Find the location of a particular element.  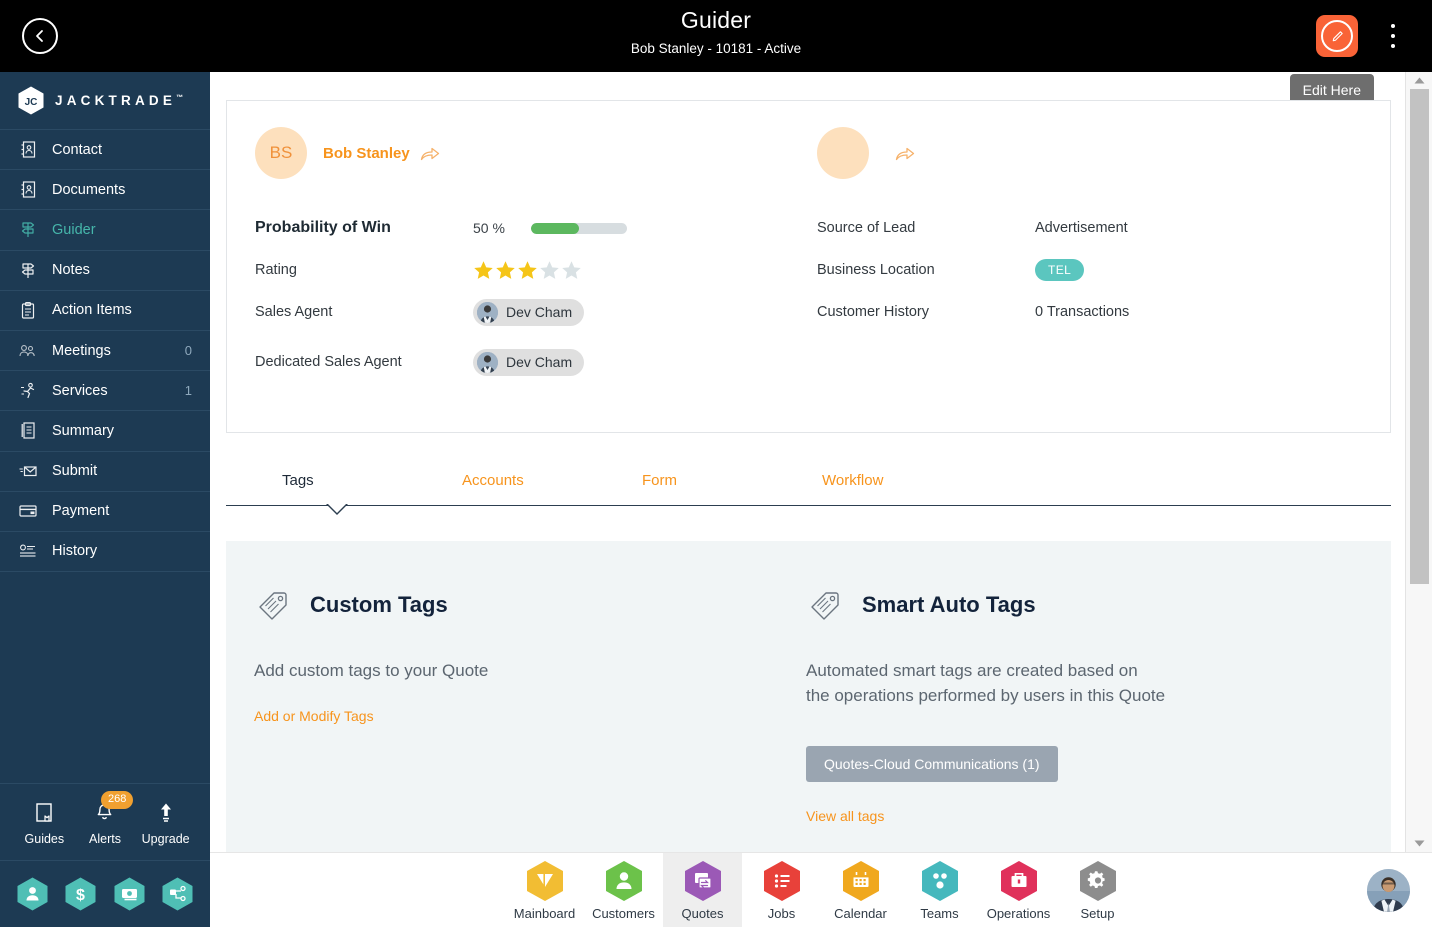

sidebar-item-meetings: Meetings 0 is located at coordinates (105, 351).